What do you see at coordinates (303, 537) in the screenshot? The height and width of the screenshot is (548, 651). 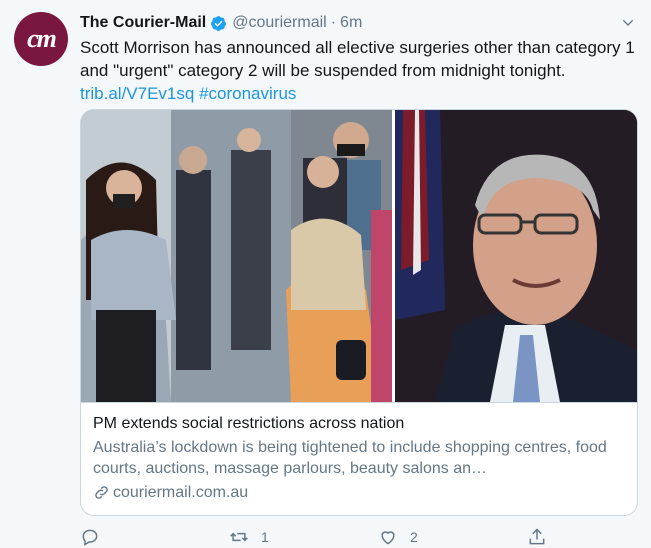 I see `retweet-button: 1` at bounding box center [303, 537].